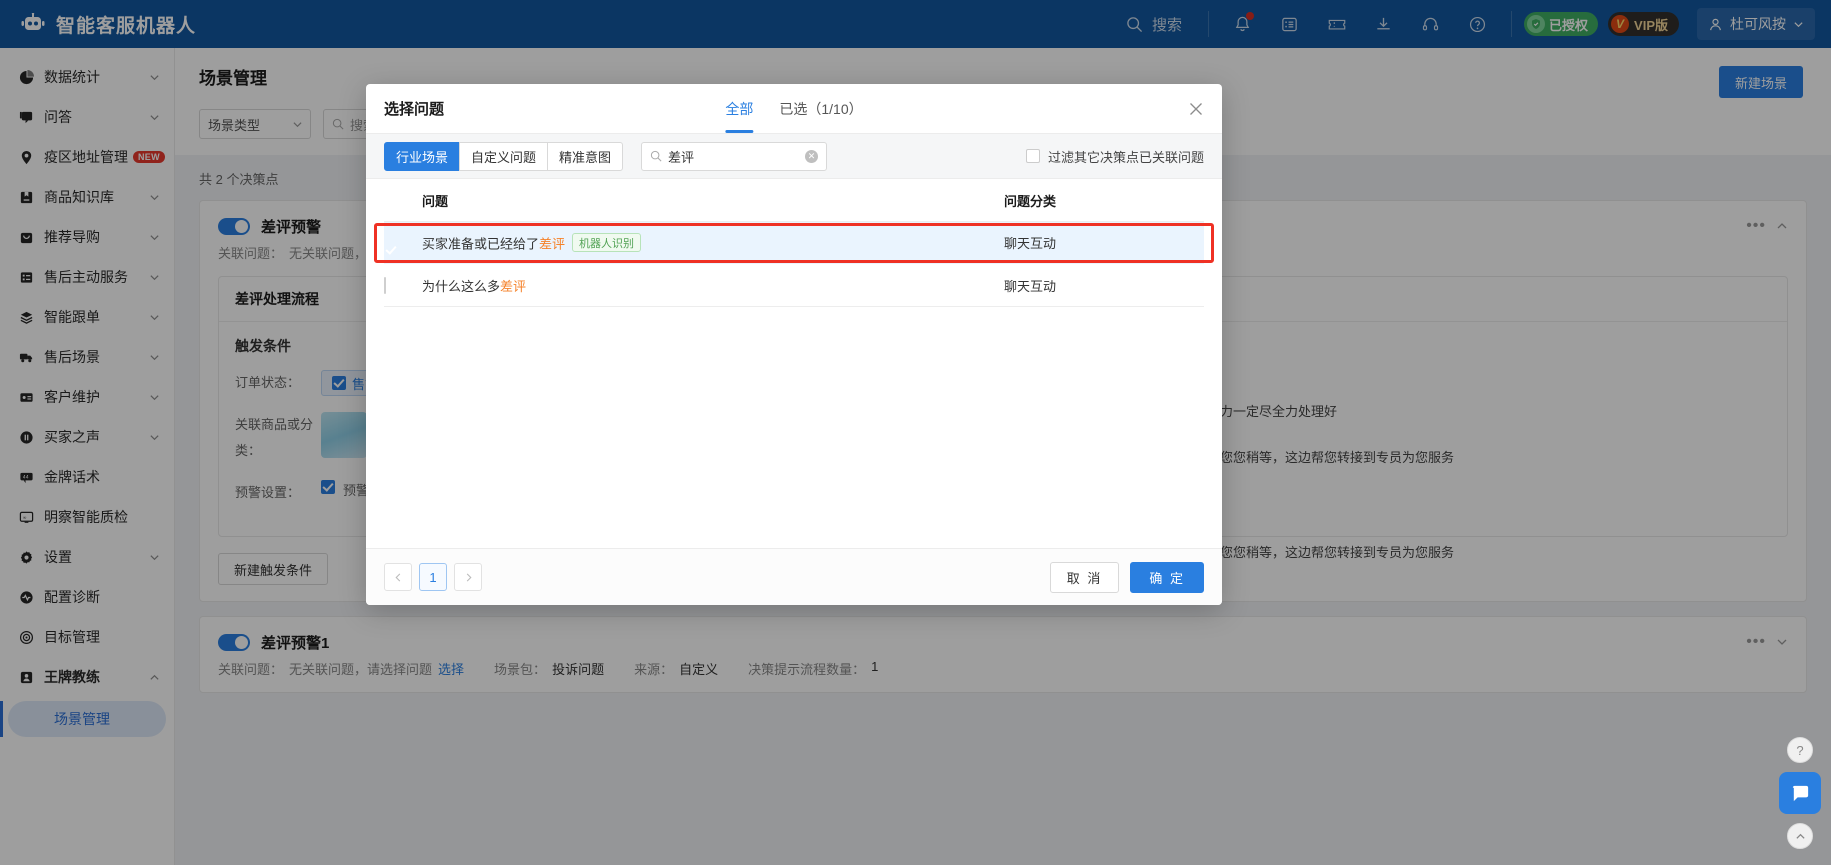  I want to click on row-1-question-cell: 买家准备或已经给了差评 机器人识别, so click(713, 242).